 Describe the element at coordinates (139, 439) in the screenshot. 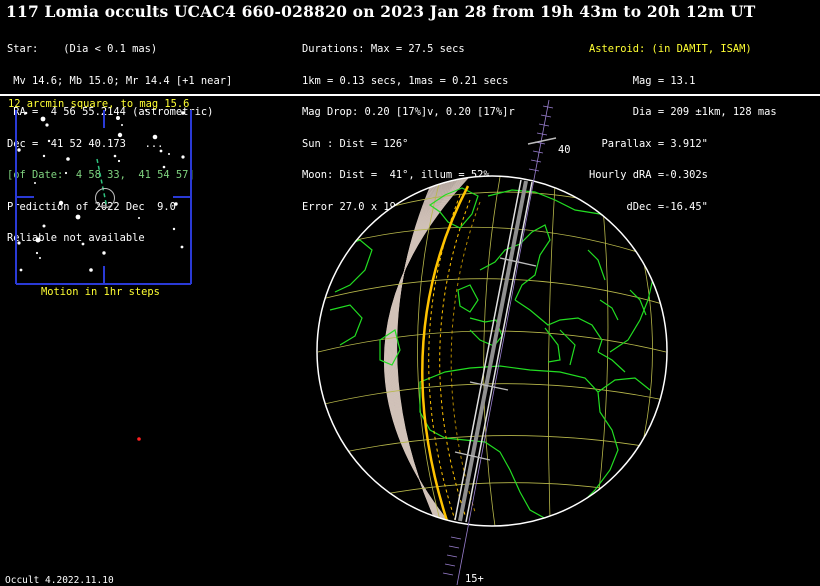

I see `red-marker-dot` at that location.